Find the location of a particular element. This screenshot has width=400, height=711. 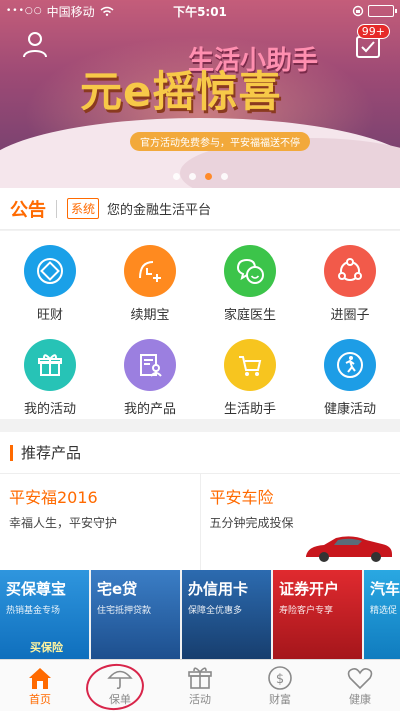

tab-label: 财富 is located at coordinates (280, 699).